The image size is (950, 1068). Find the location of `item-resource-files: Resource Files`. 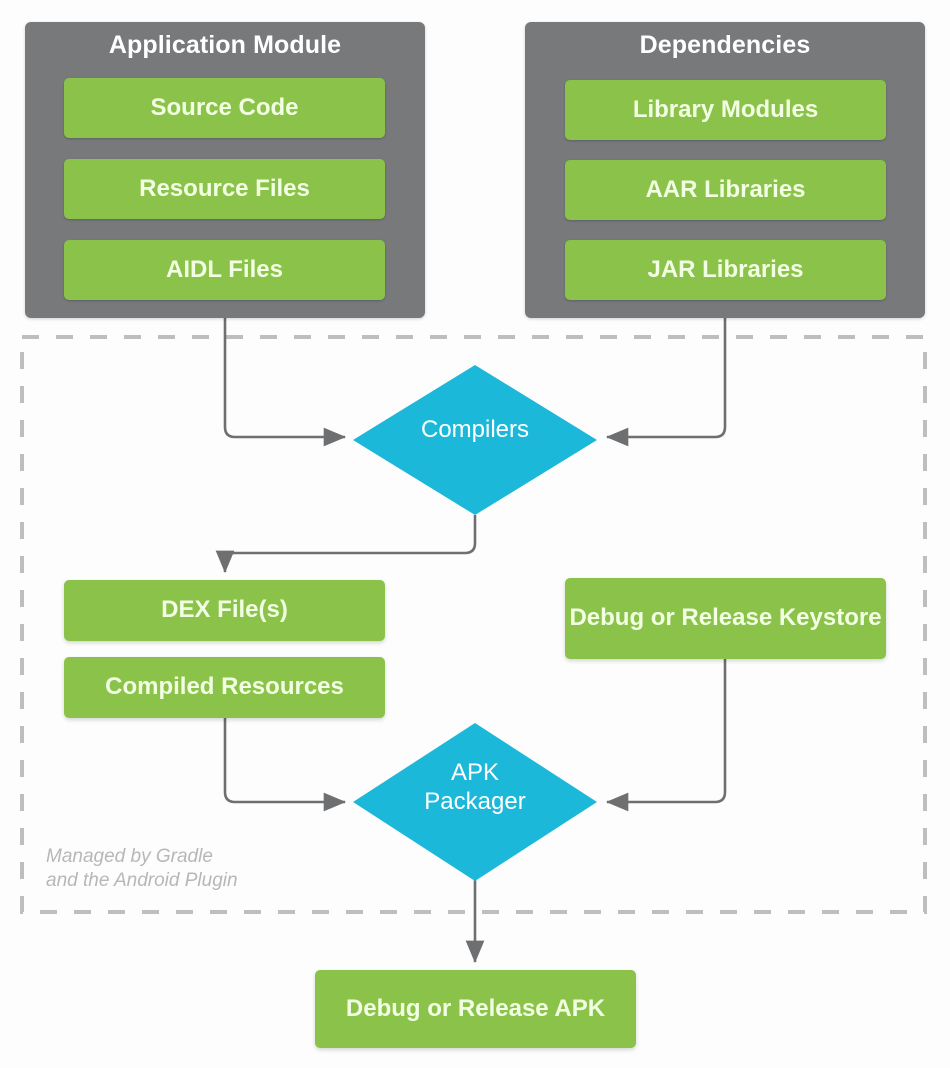

item-resource-files: Resource Files is located at coordinates (224, 189).